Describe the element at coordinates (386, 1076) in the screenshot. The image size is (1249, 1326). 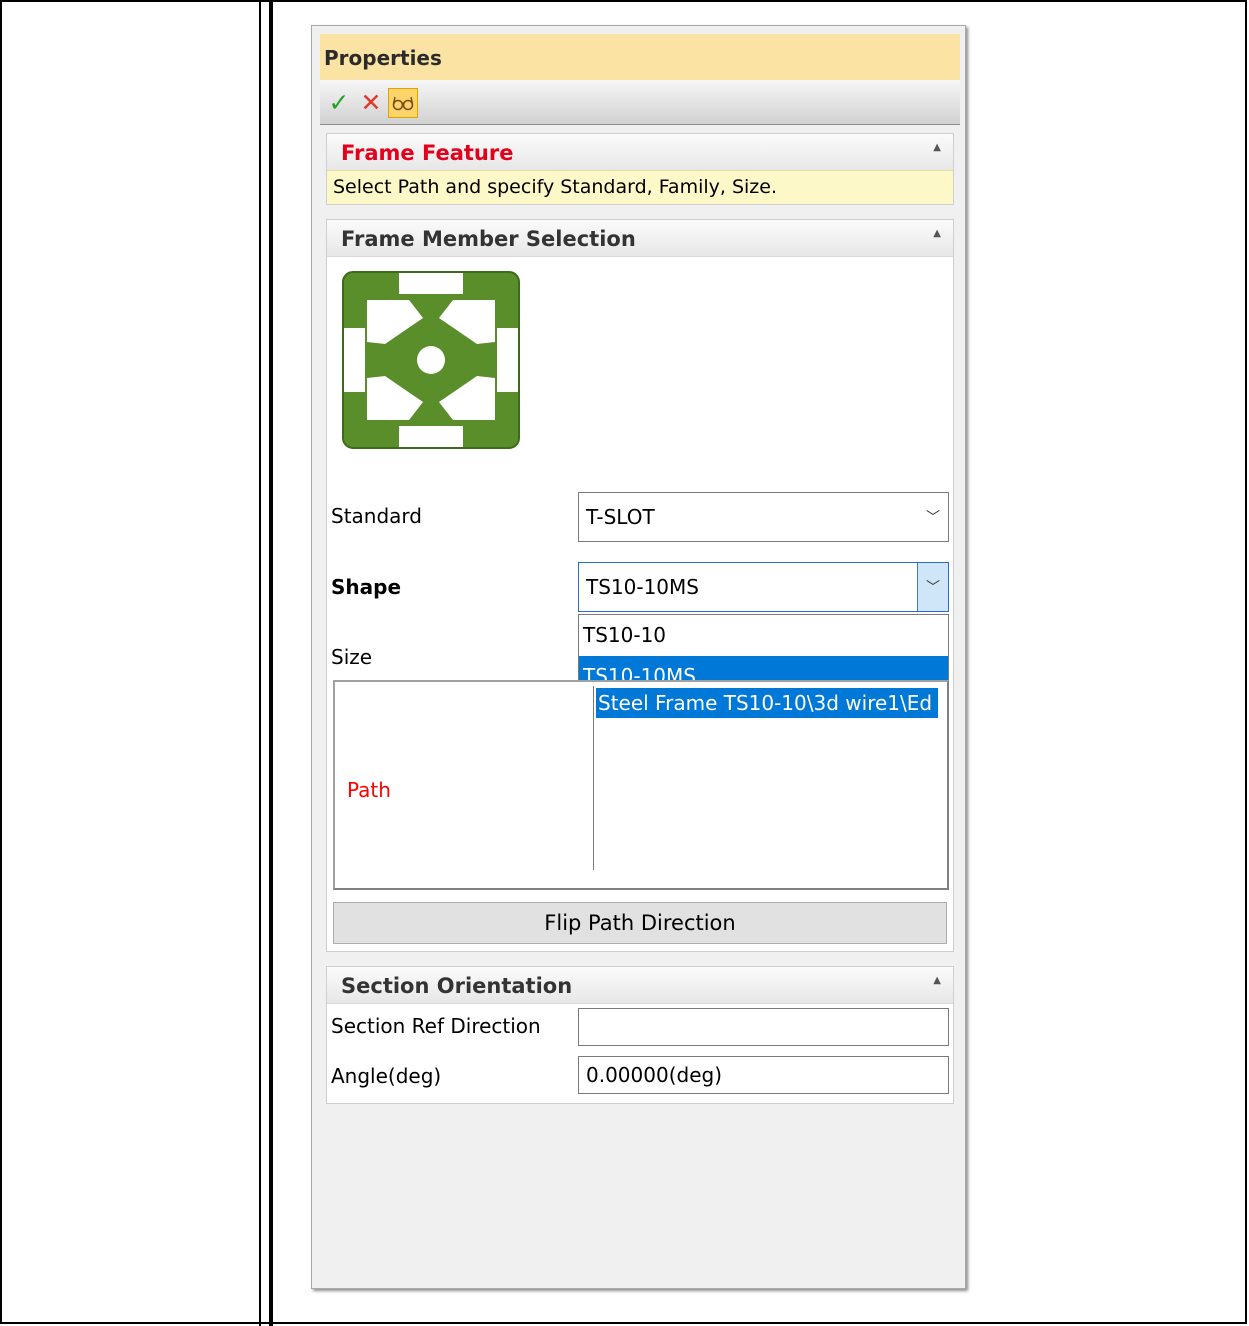
I see `angle-label: Angle(deg)` at that location.